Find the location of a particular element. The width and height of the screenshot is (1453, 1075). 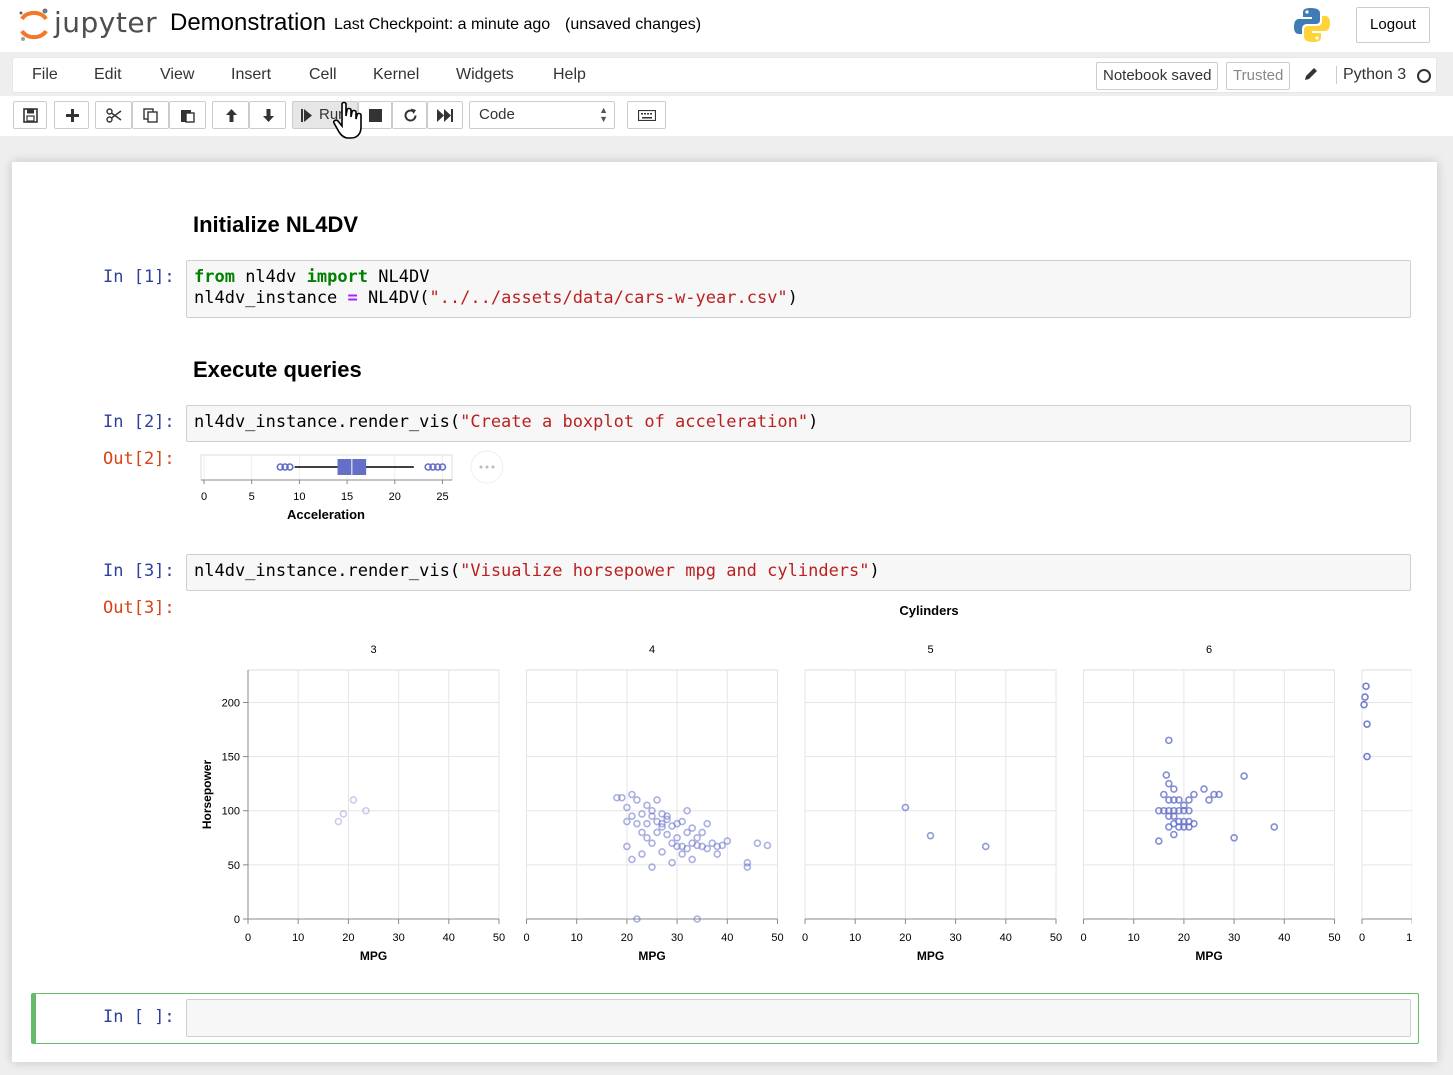

menu-edit: Edit is located at coordinates (108, 75).